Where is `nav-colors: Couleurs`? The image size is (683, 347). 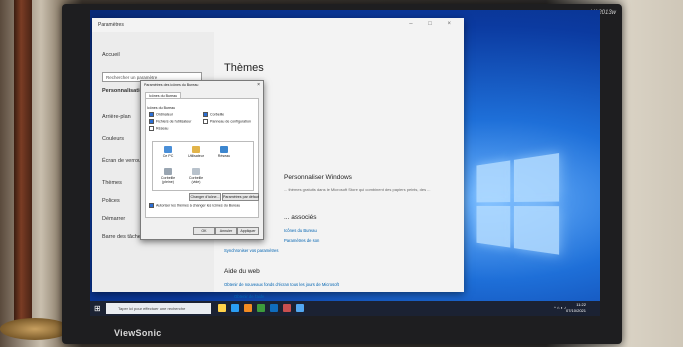
nav-colors: Couleurs is located at coordinates (113, 139).